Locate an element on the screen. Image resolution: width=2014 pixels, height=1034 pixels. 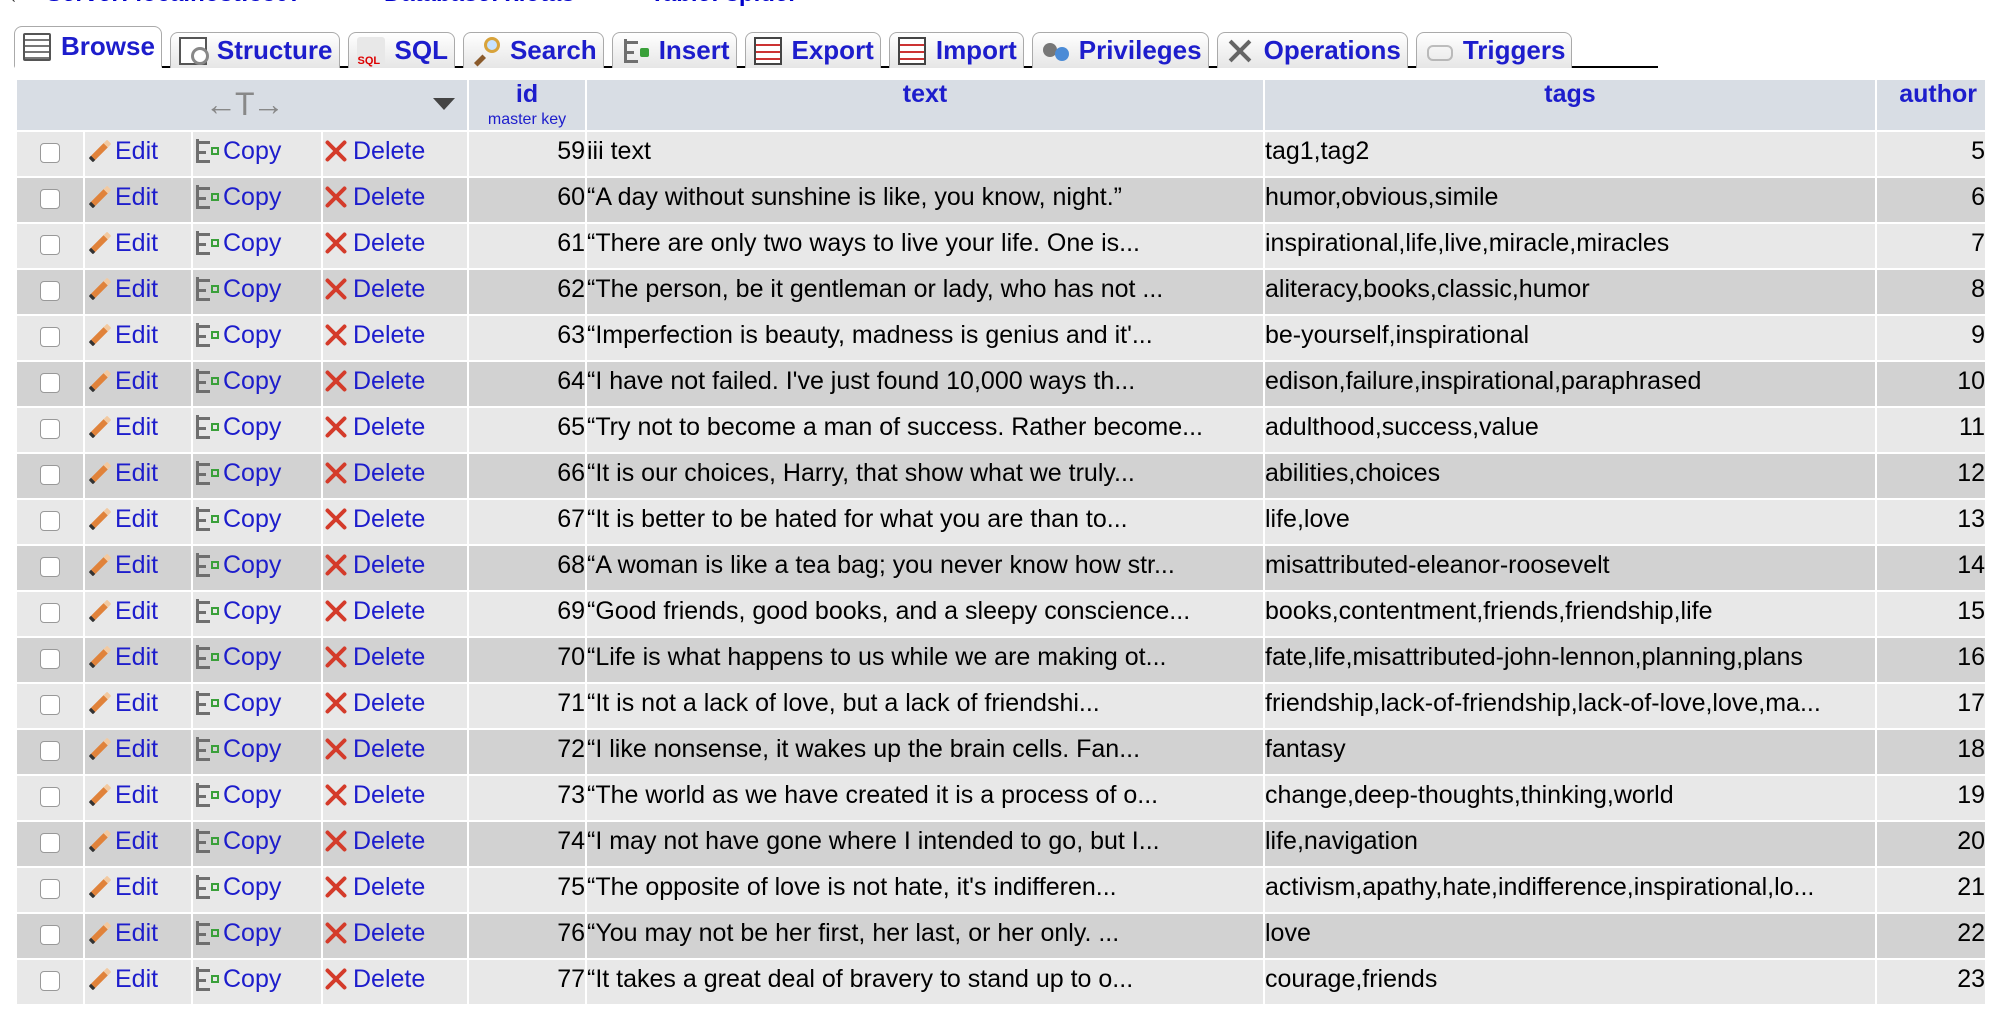
tab-import: Import is located at coordinates (956, 50).